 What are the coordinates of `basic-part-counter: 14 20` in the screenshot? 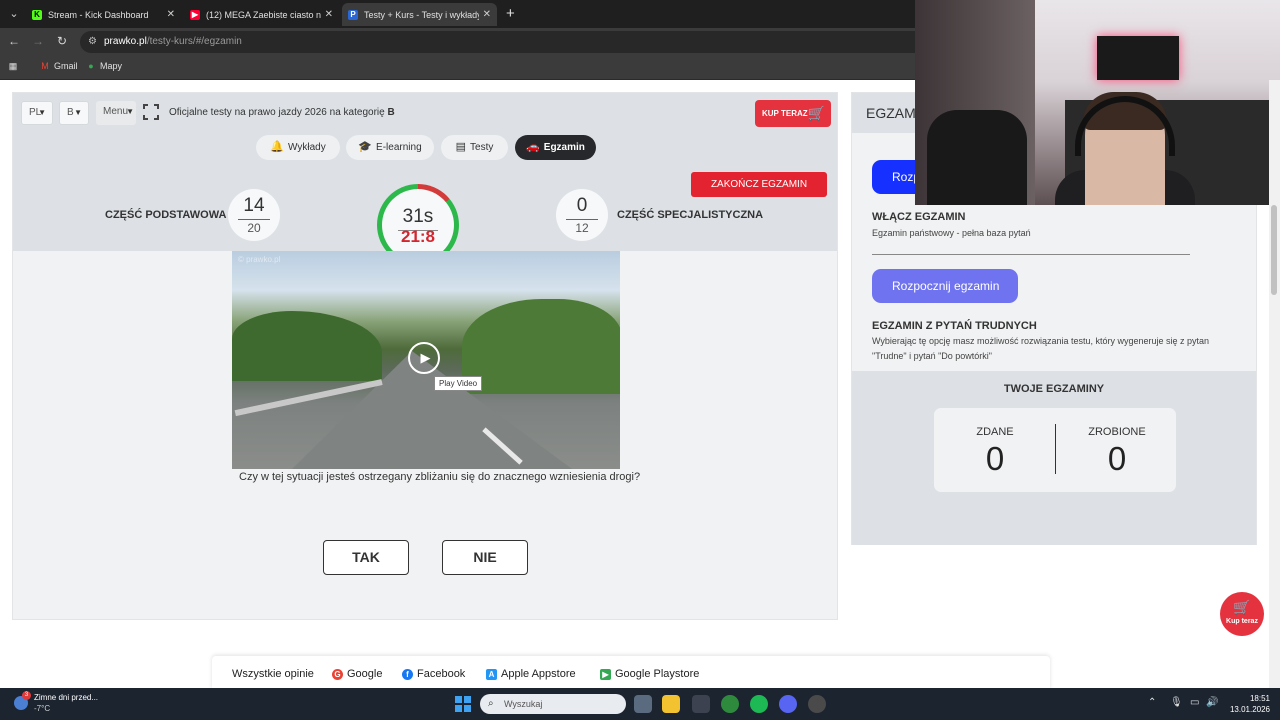 It's located at (254, 215).